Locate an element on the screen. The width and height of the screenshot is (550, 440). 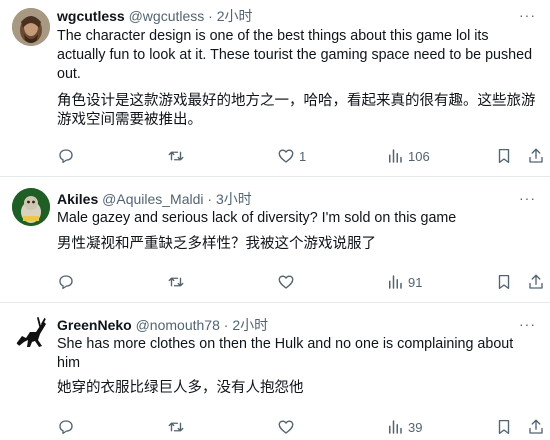
view-count: 106 is located at coordinates (419, 156).